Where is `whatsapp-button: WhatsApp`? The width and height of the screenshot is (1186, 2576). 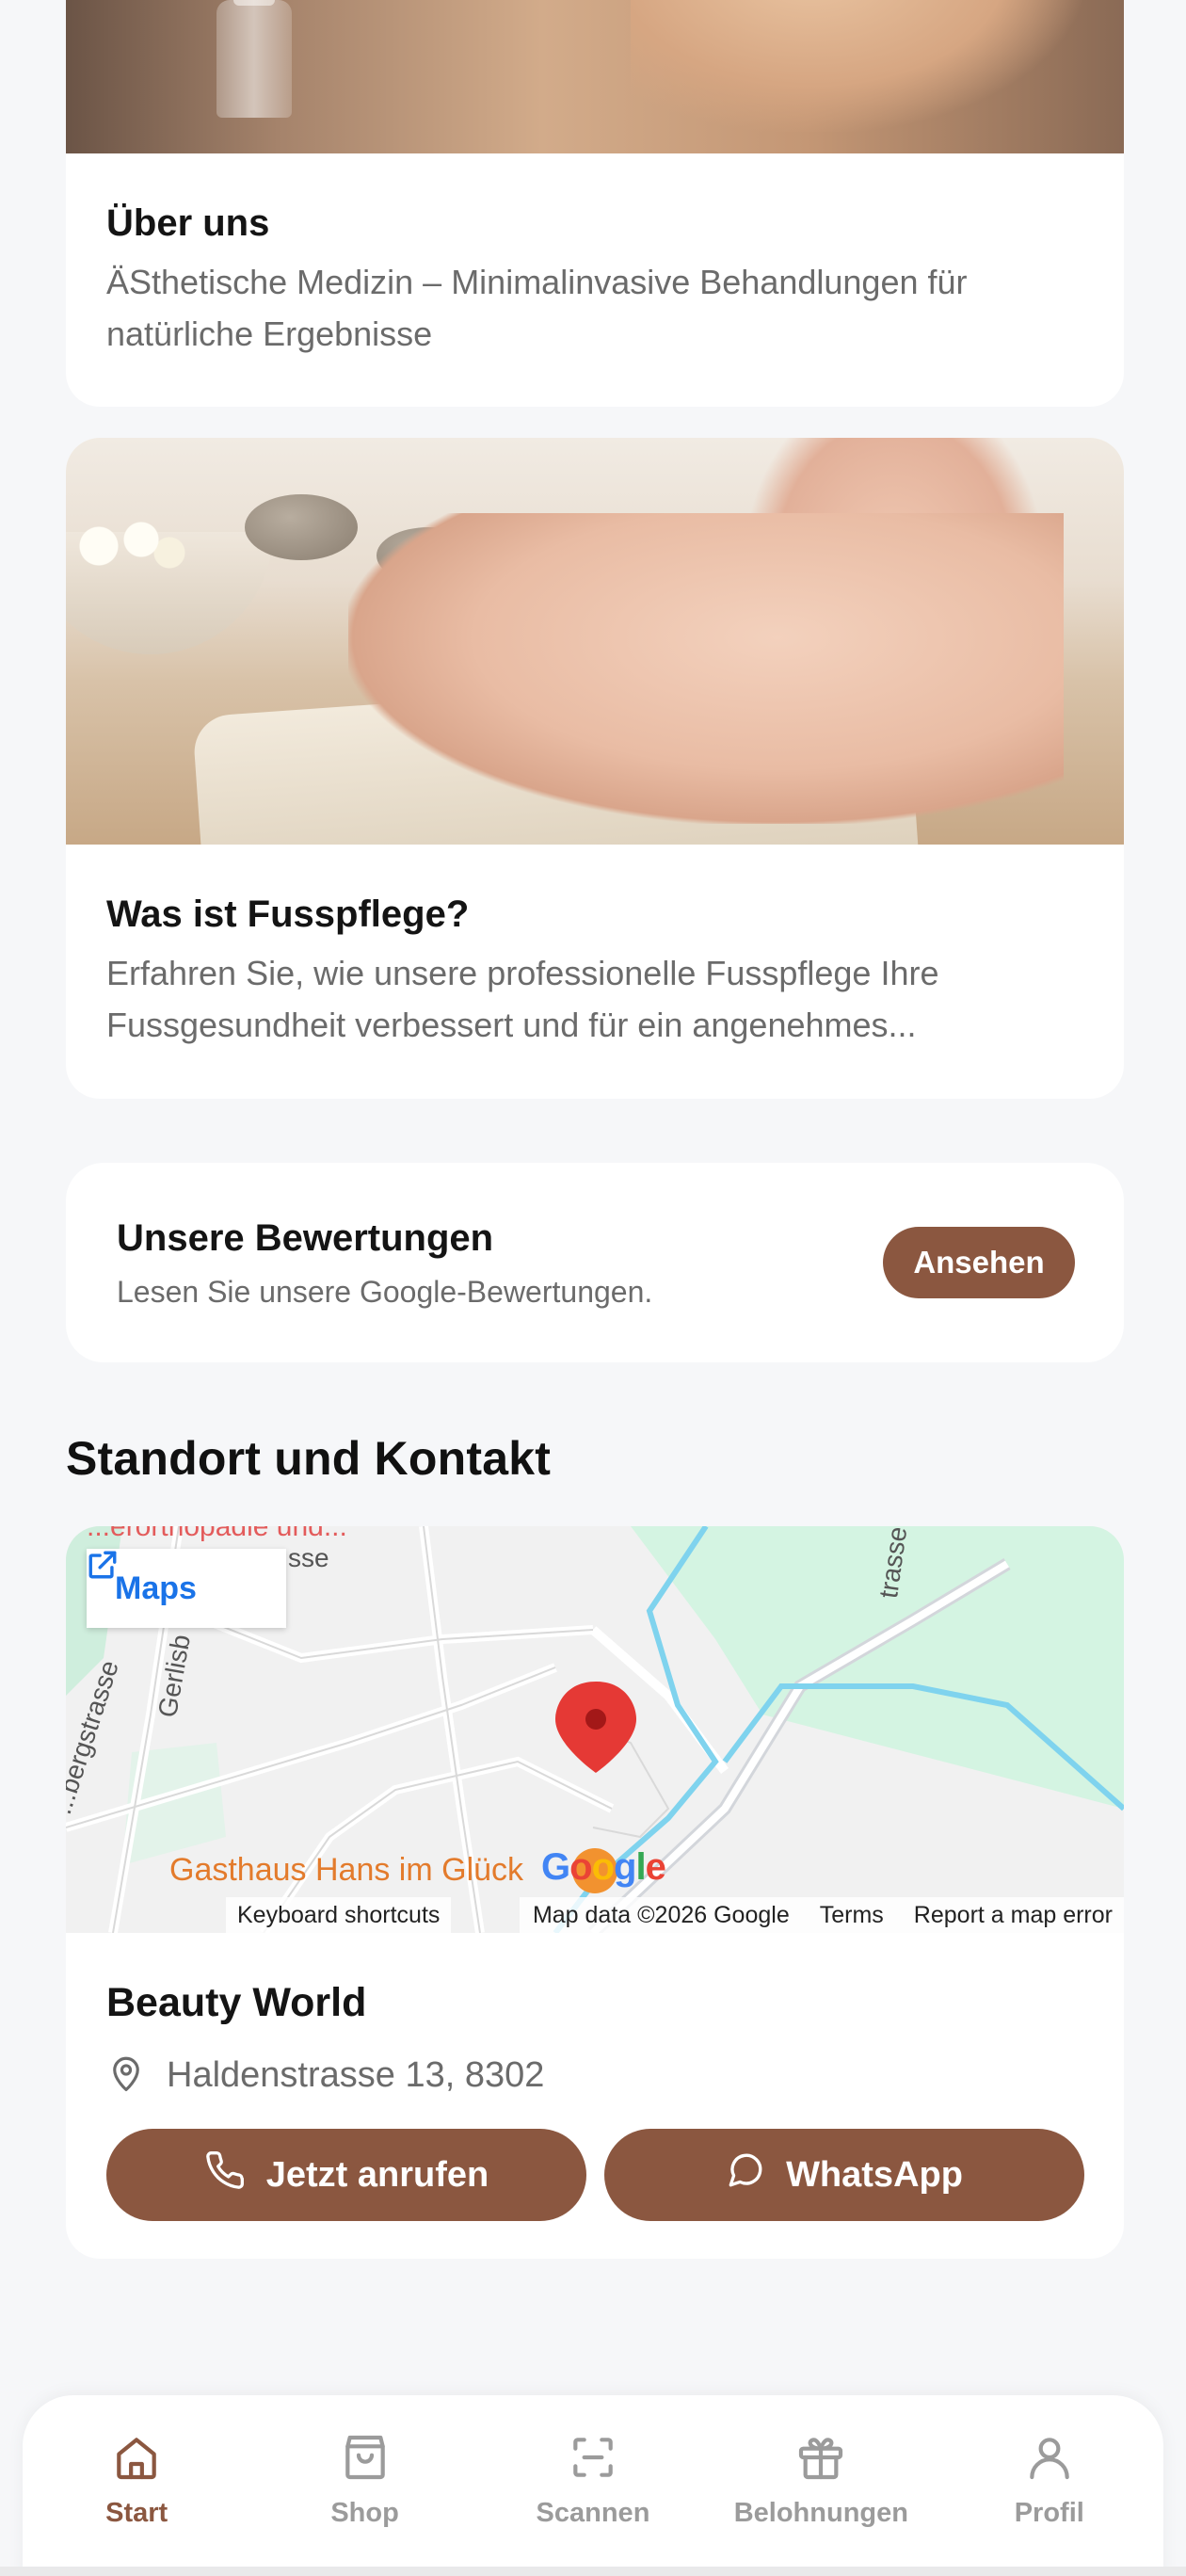 whatsapp-button: WhatsApp is located at coordinates (844, 2175).